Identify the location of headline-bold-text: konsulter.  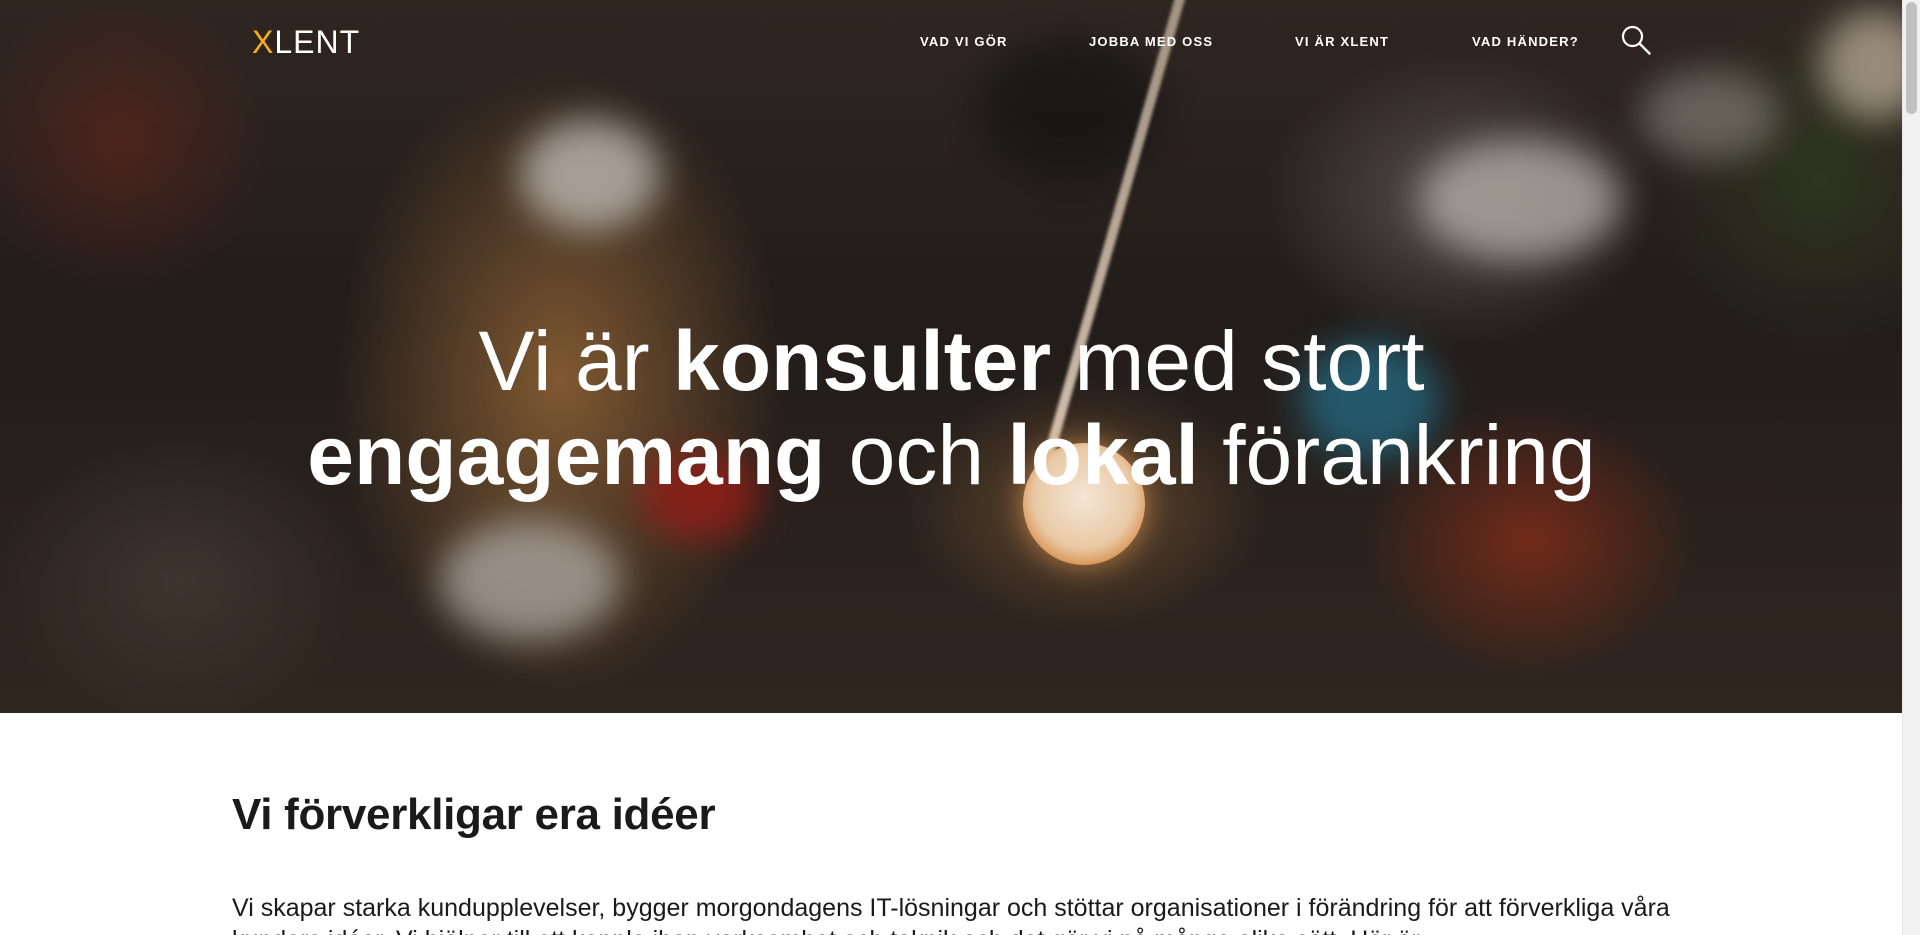
(862, 361).